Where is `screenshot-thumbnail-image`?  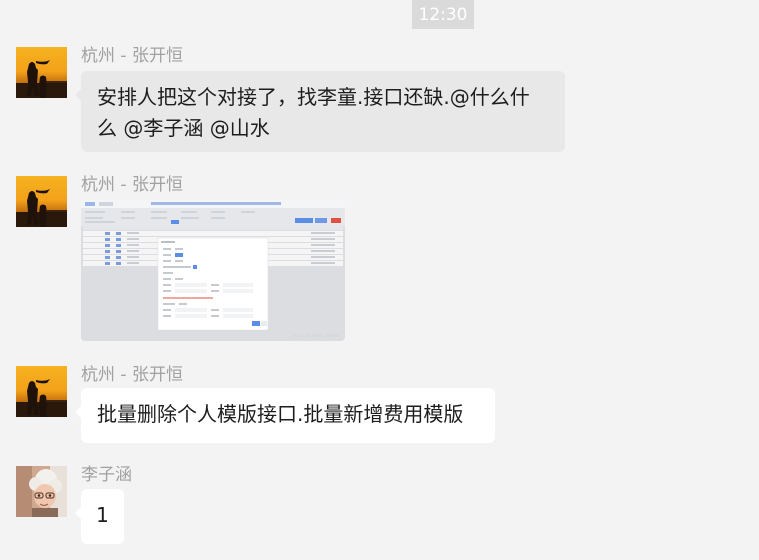 screenshot-thumbnail-image is located at coordinates (213, 270).